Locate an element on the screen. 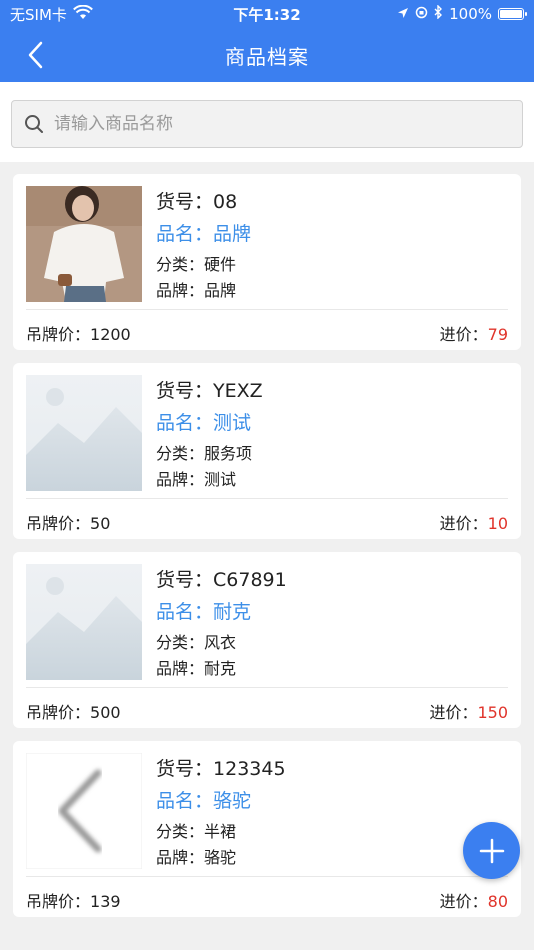 Image resolution: width=534 pixels, height=950 pixels. product-code: 货号：123345 is located at coordinates (221, 769).